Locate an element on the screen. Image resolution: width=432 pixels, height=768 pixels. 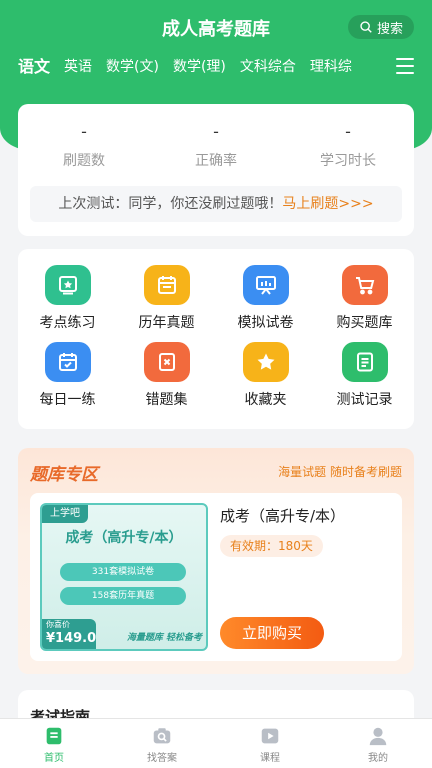
search-button: 搜索 is located at coordinates (381, 27).